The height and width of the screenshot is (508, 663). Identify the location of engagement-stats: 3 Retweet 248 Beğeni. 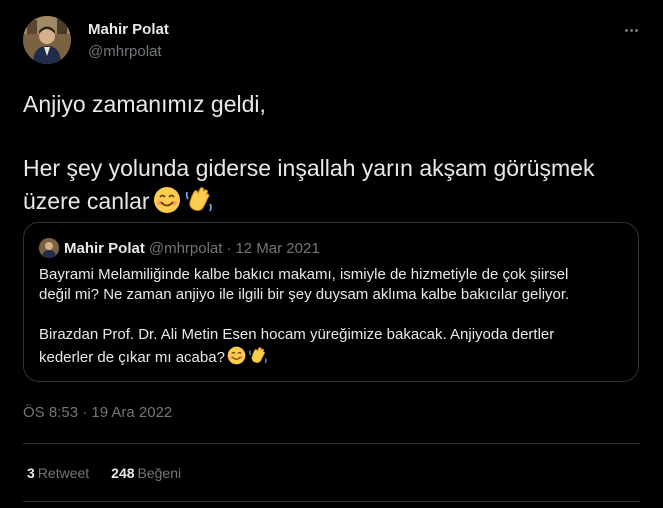
(104, 473).